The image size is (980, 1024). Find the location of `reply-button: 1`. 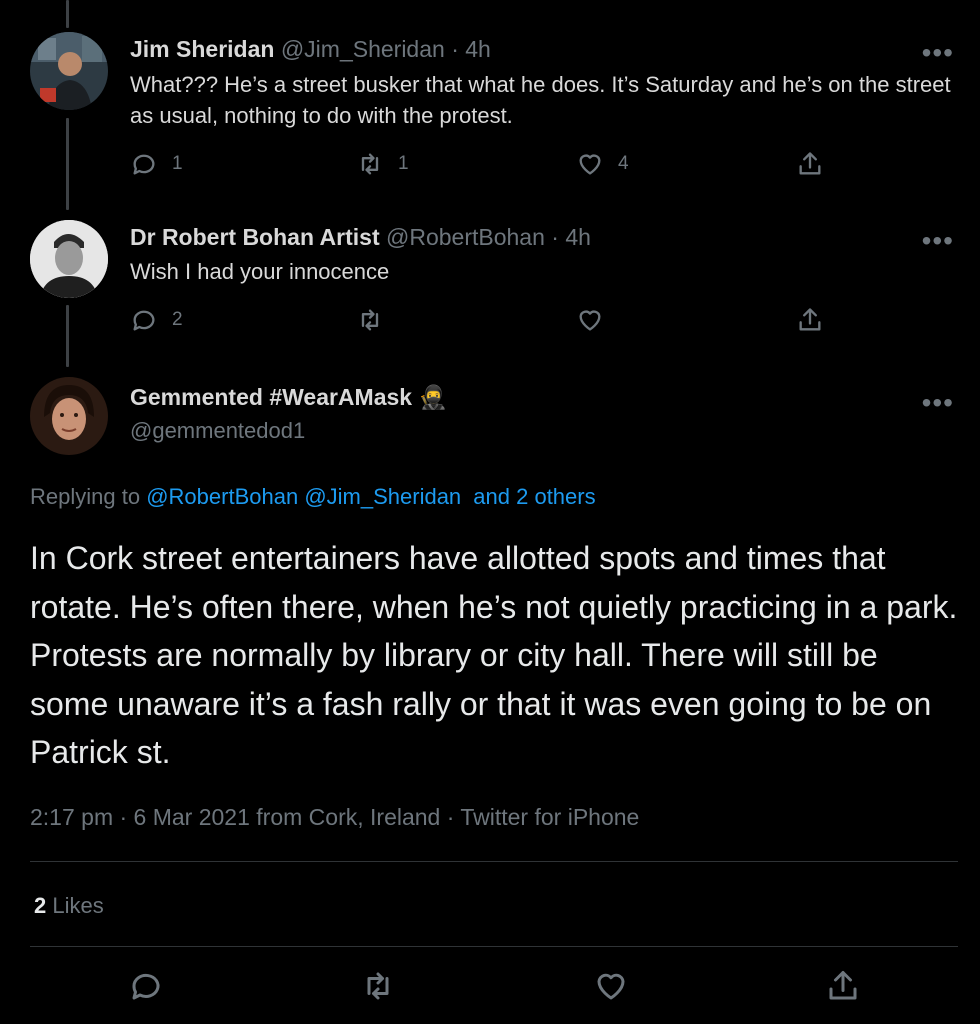

reply-button: 1 is located at coordinates (156, 164).